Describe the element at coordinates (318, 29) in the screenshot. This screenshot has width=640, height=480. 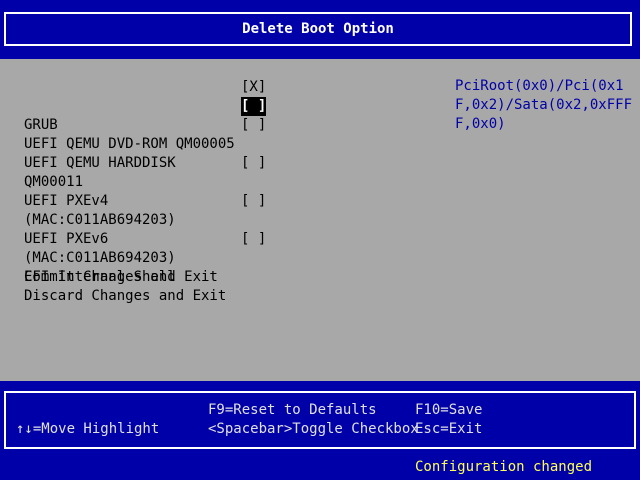
I see `page-title: Delete Boot Option` at that location.